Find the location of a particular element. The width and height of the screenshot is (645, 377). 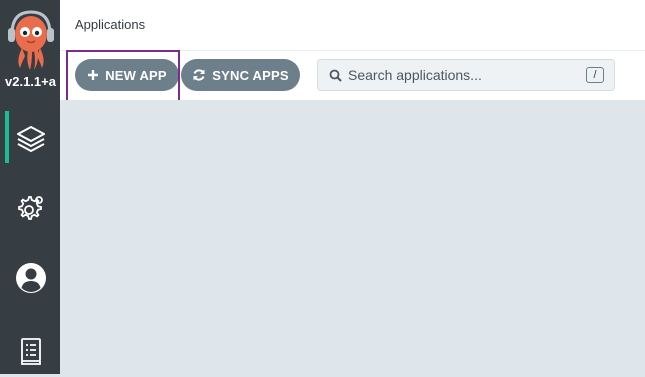

app-version: v2.1.1+a is located at coordinates (30, 81).